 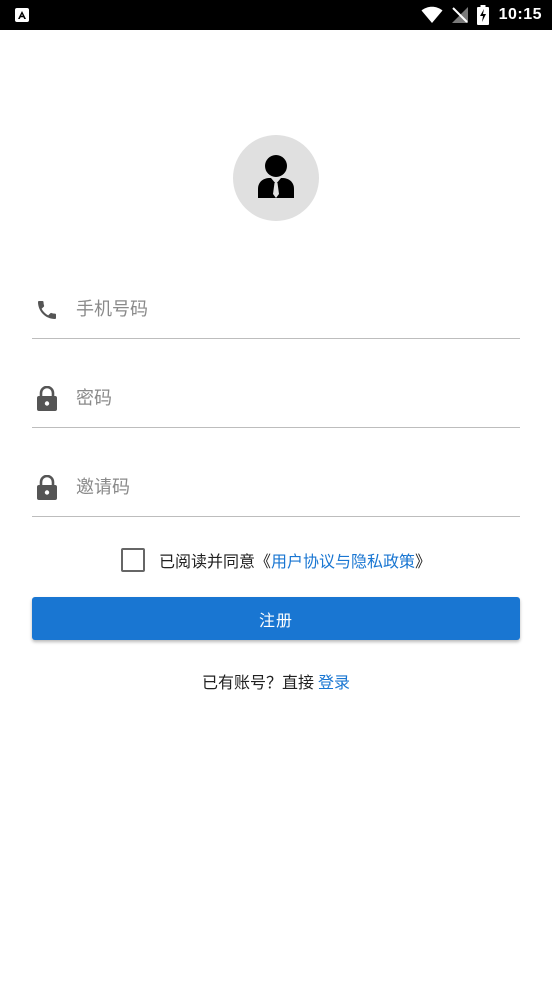 I want to click on phone-field, so click(x=276, y=308).